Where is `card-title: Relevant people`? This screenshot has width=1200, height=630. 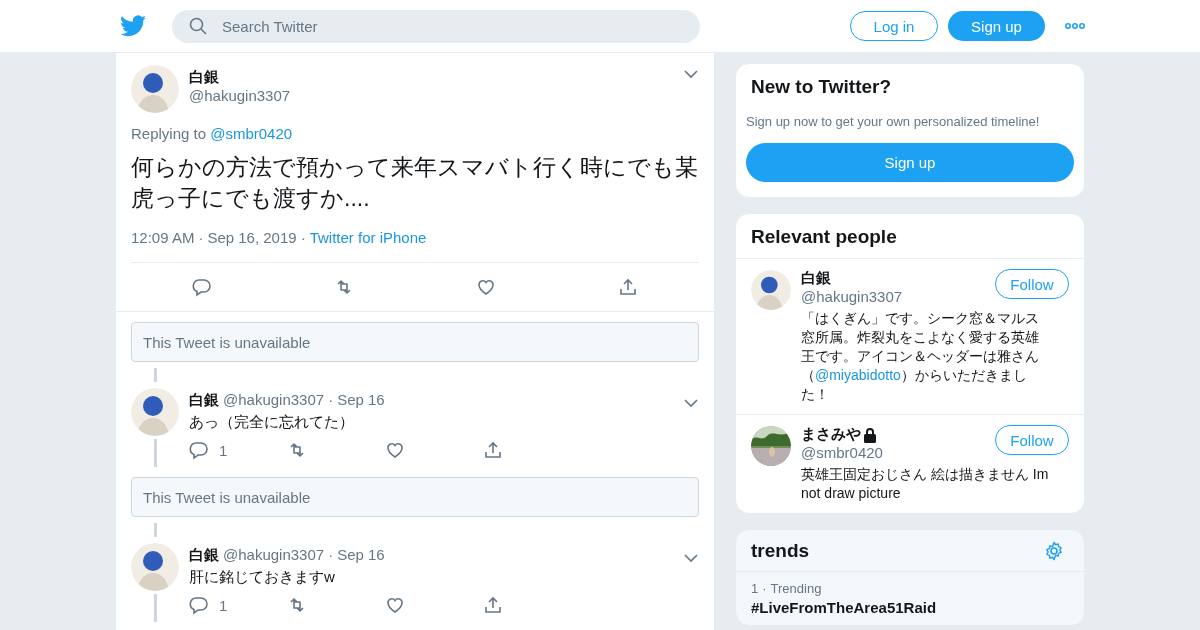
card-title: Relevant people is located at coordinates (910, 236).